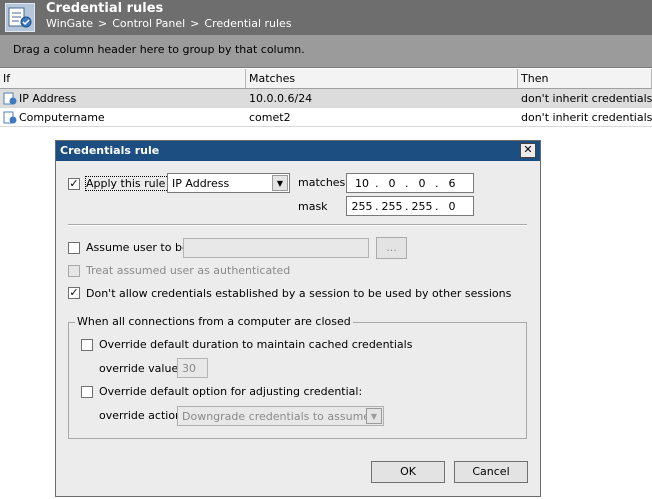  What do you see at coordinates (74, 293) in the screenshot?
I see `dont-allow-checkbox: ✓` at bounding box center [74, 293].